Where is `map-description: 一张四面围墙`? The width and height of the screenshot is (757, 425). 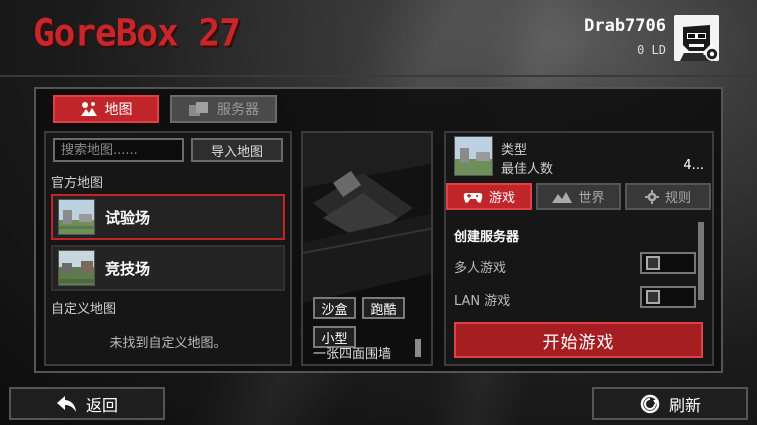
map-description: 一张四面围墙 is located at coordinates (352, 354).